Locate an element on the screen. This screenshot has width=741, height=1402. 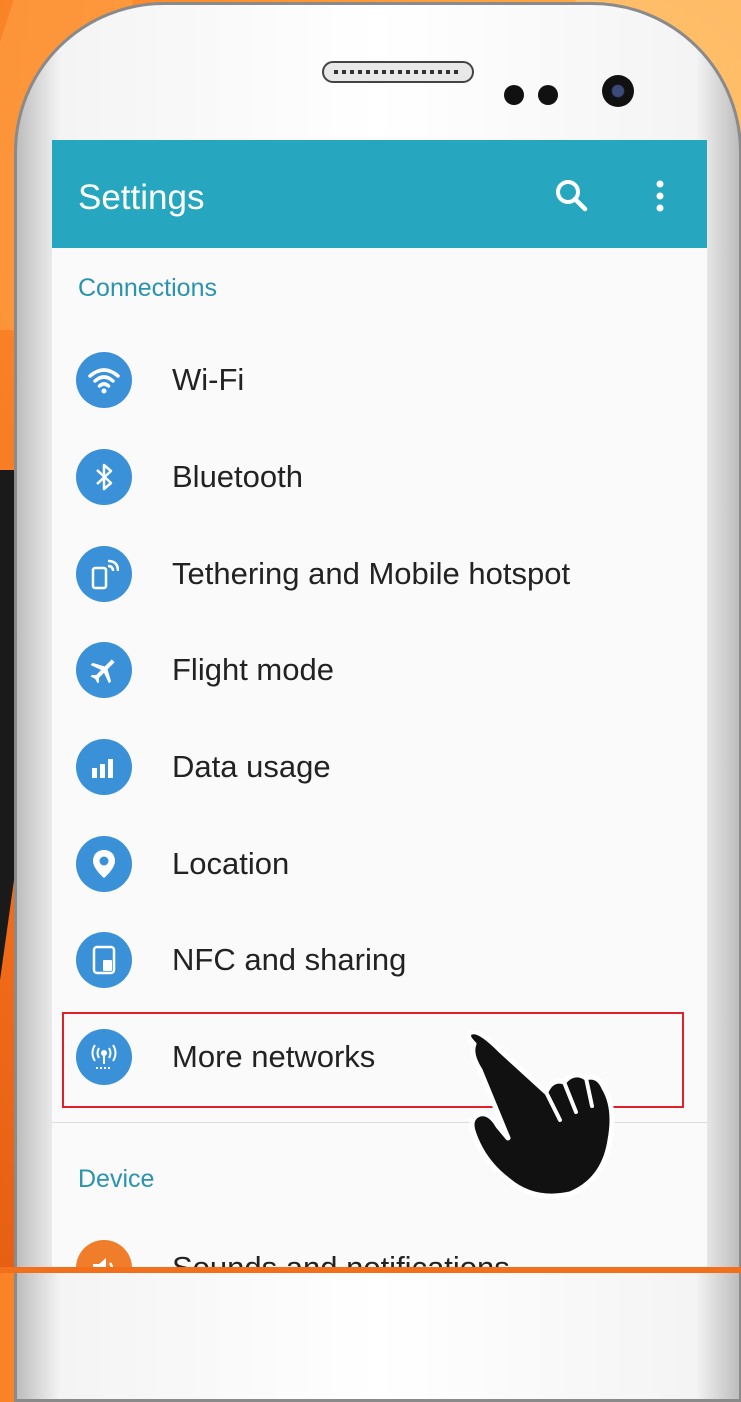
settings-item-bluetooth: Bluetooth is located at coordinates (379, 477).